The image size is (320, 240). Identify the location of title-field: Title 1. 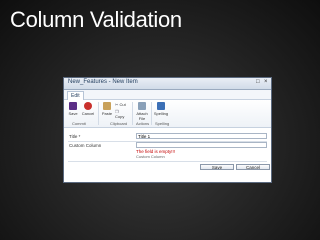
(201, 136).